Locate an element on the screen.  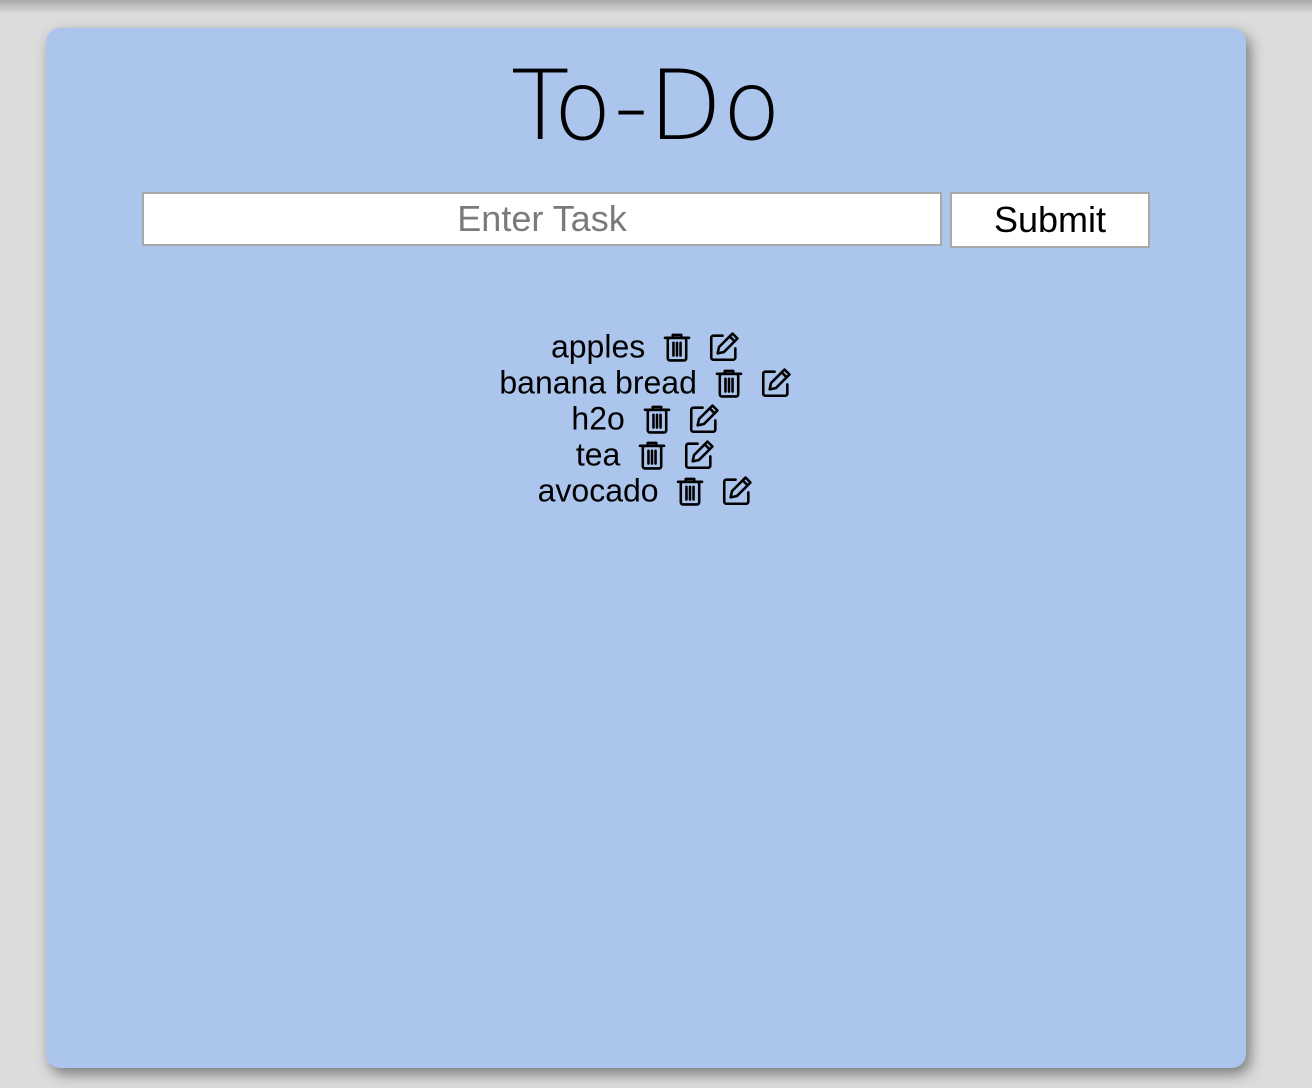
task-item: apples is located at coordinates (646, 345).